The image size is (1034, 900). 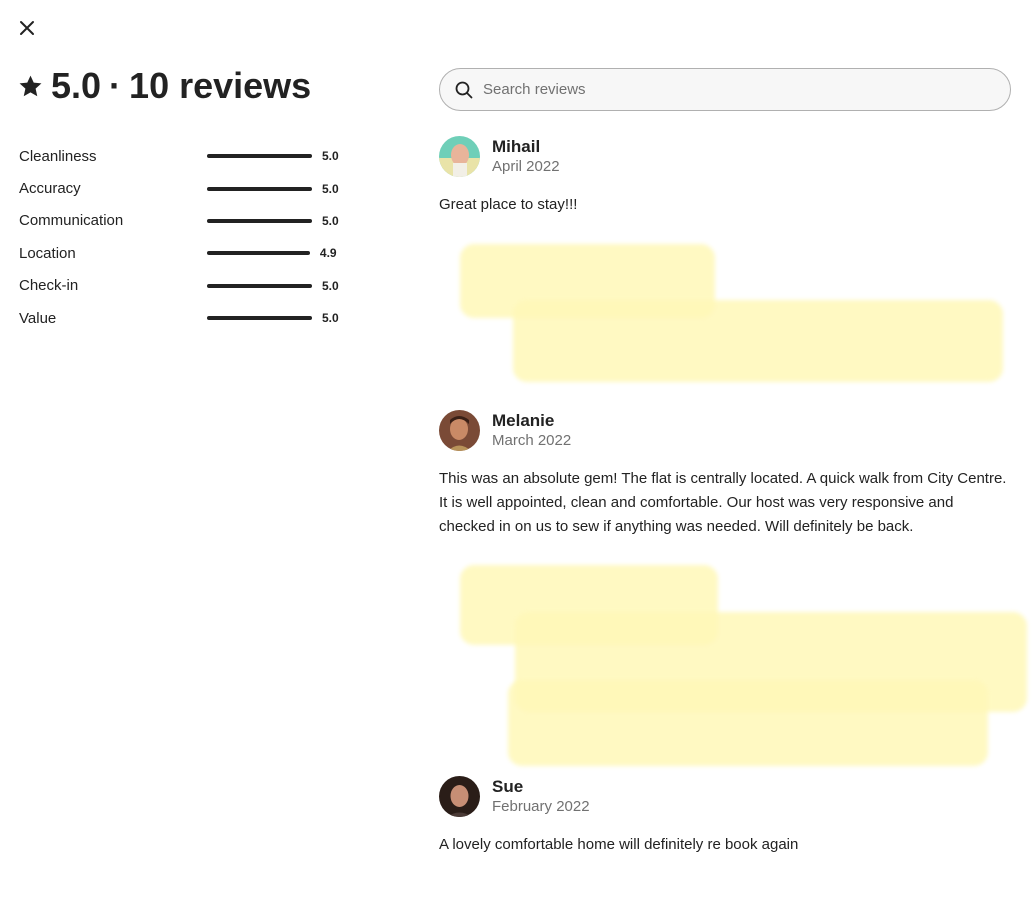 I want to click on star-icon, so click(x=30, y=85).